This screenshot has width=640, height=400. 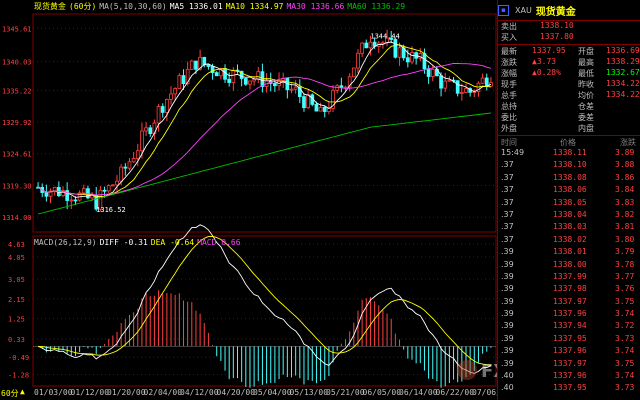 I want to click on tick-price: 1338.10, so click(x=570, y=165).